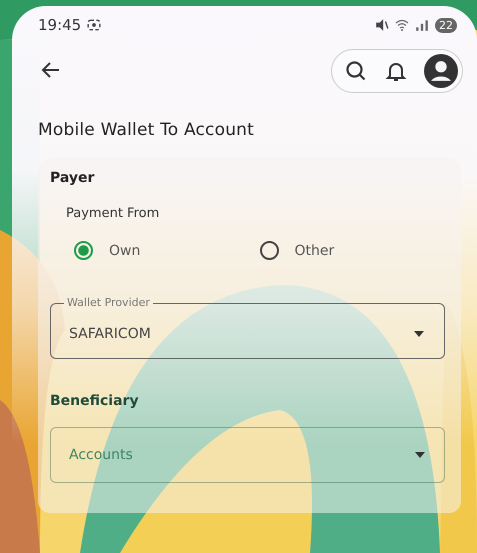 This screenshot has height=553, width=477. Describe the element at coordinates (108, 303) in the screenshot. I see `floating-label: Wallet Provider` at that location.